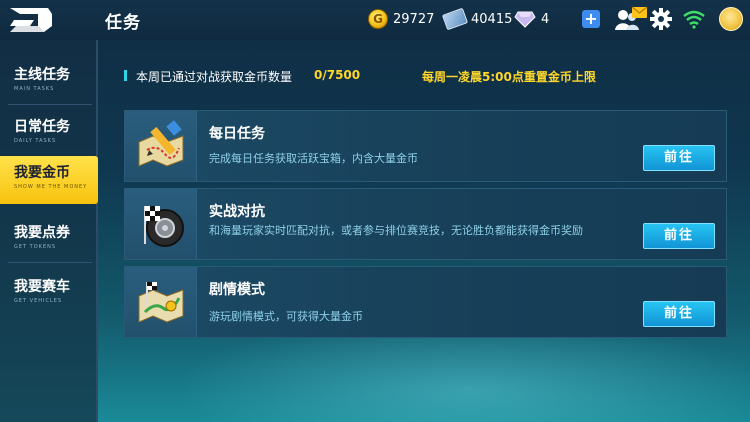  I want to click on sidebar-item-label: 我要赛车, so click(42, 287).